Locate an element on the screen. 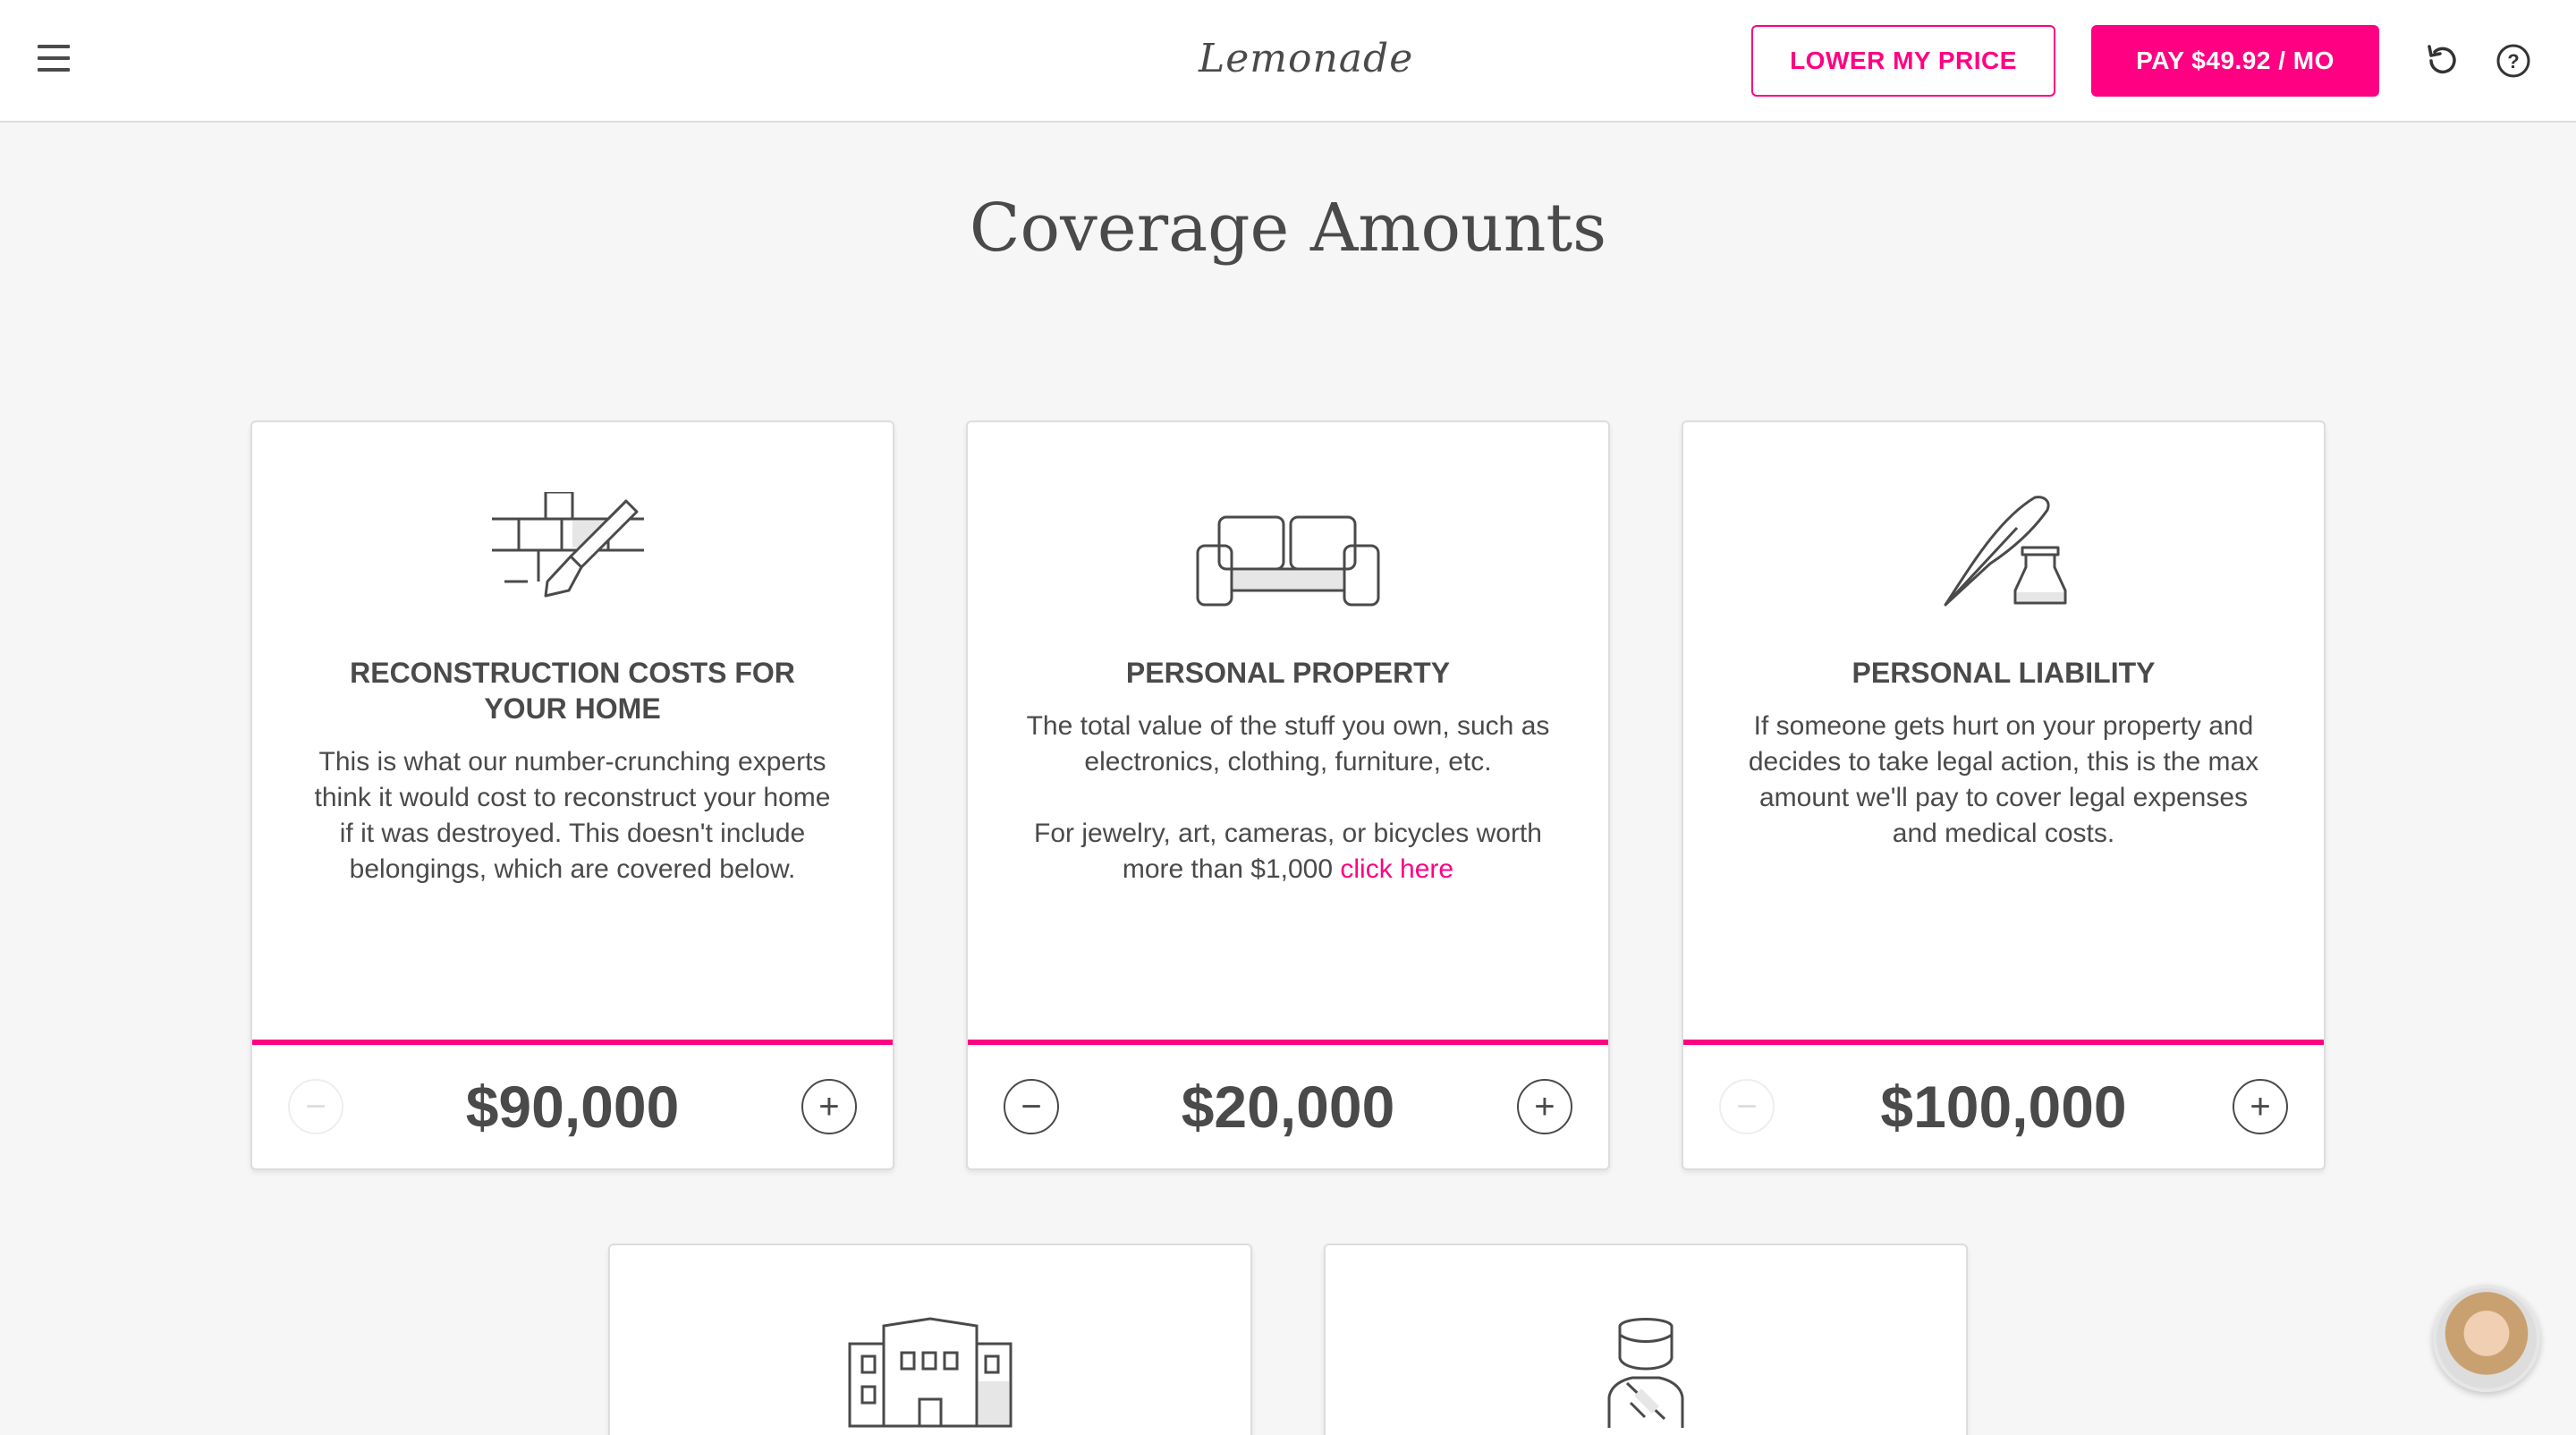 This screenshot has height=1435, width=2576. sofa-icon is located at coordinates (1288, 561).